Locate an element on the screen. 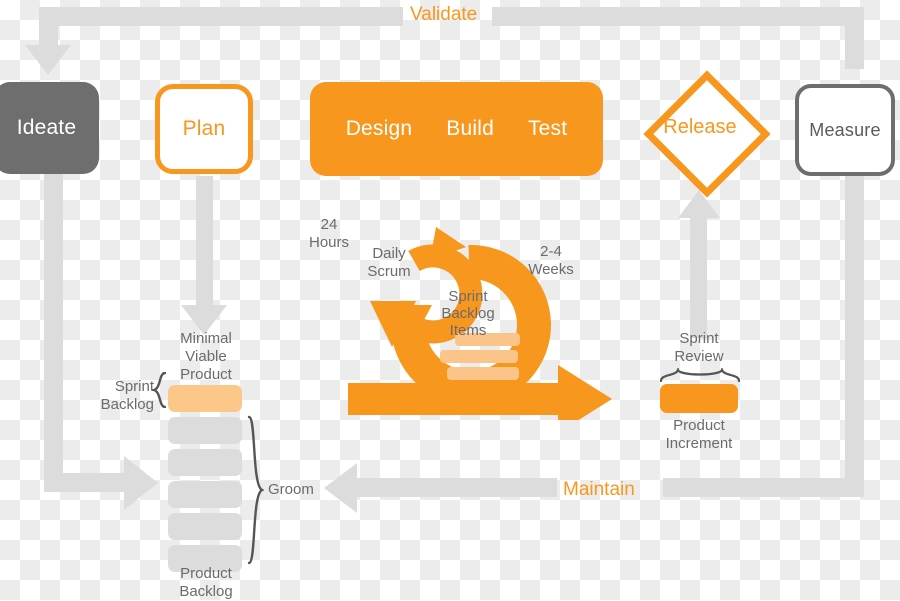 The height and width of the screenshot is (601, 900). ideate-down-line is located at coordinates (53, 333).